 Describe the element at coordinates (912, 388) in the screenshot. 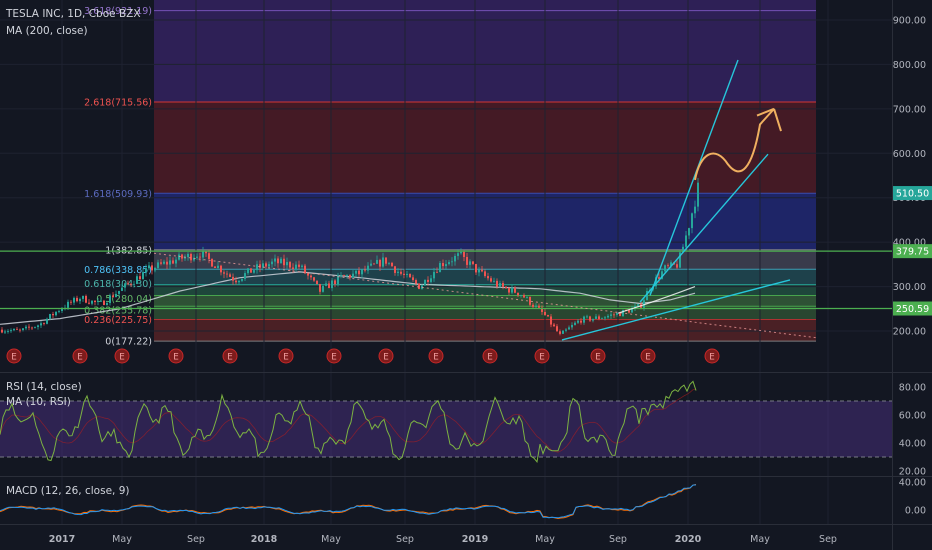

I see `rsi-tick-label: 80.00` at that location.